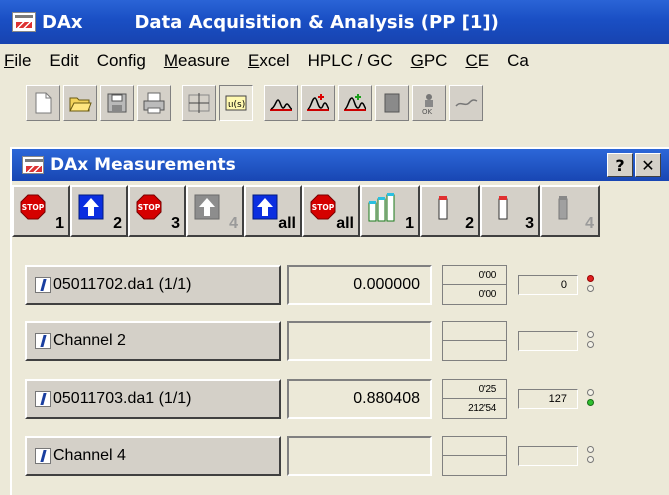 This screenshot has height=495, width=669. What do you see at coordinates (474, 285) in the screenshot?
I see `channel-1-time: 0'00 0'00` at bounding box center [474, 285].